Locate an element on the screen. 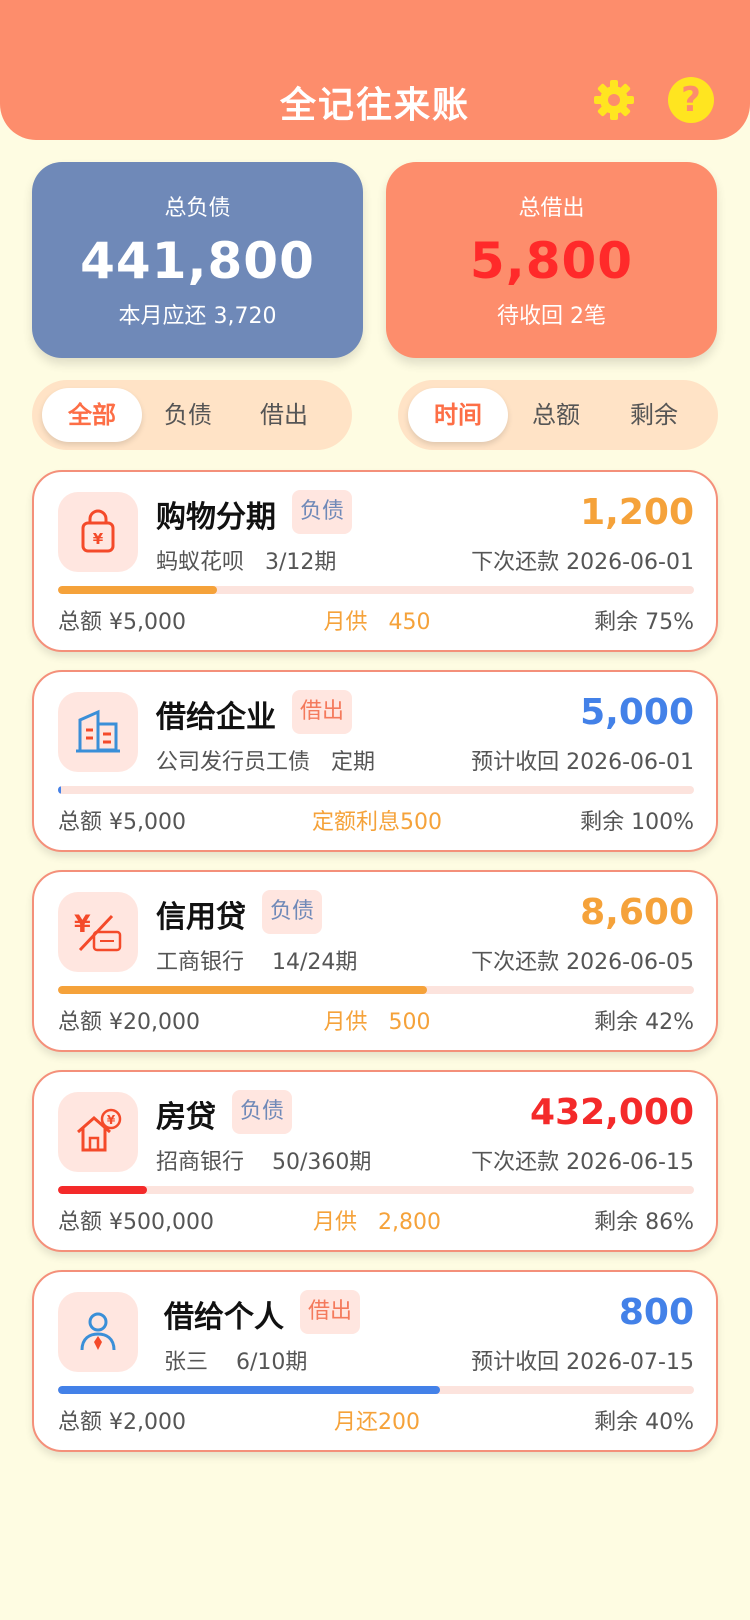  gear-icon is located at coordinates (614, 100).